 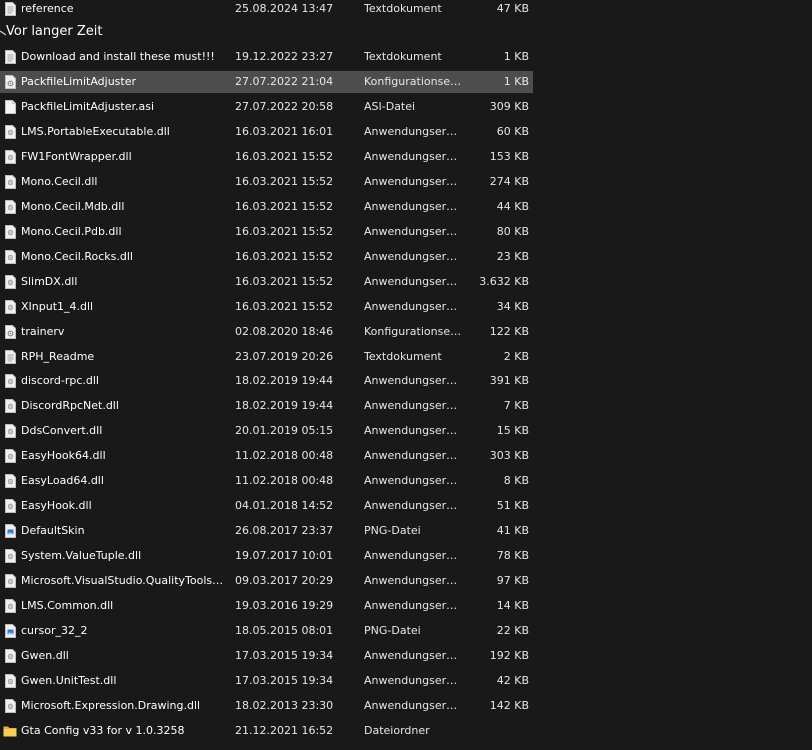 I want to click on file-date: 20.01.2019 05:15, so click(x=284, y=431).